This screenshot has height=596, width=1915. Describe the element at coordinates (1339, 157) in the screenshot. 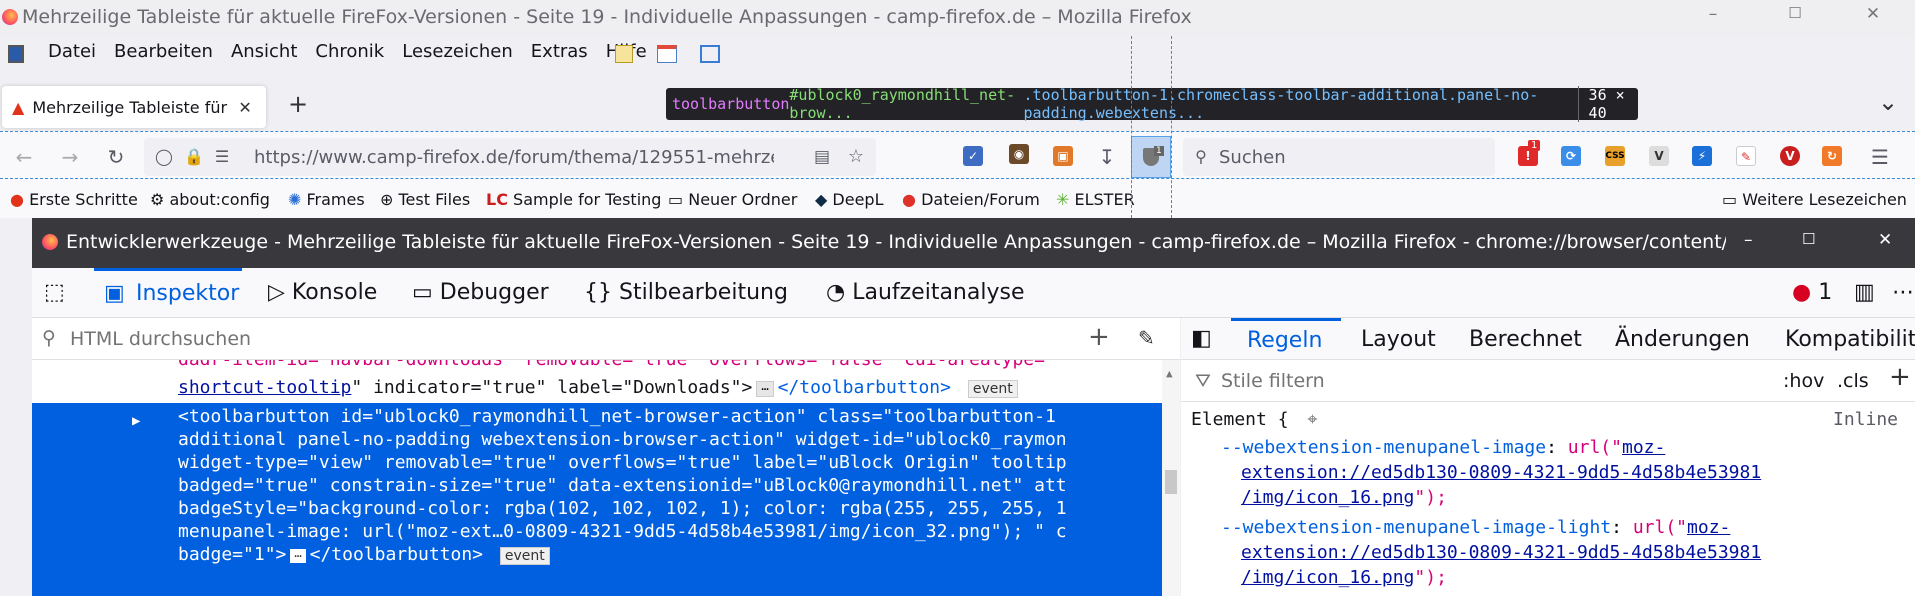

I see `search-box: ⚲ Suchen` at that location.